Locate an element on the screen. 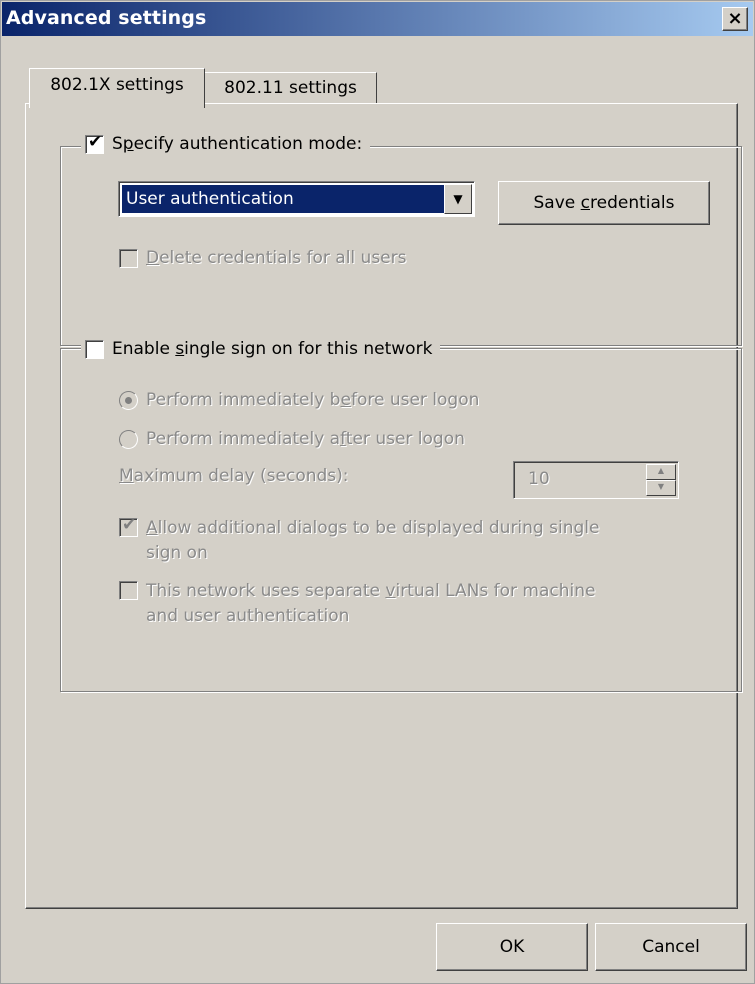 Image resolution: width=755 pixels, height=984 pixels. allow-dialogs-checkbox: ✔ is located at coordinates (128, 526).